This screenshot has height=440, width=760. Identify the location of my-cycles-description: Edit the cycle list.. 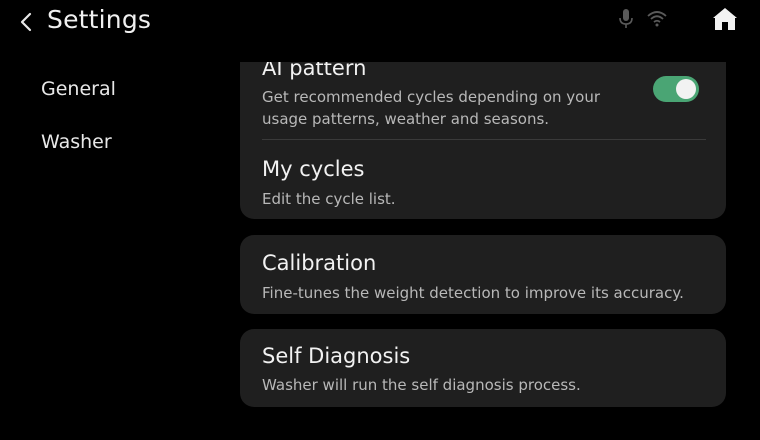
(329, 199).